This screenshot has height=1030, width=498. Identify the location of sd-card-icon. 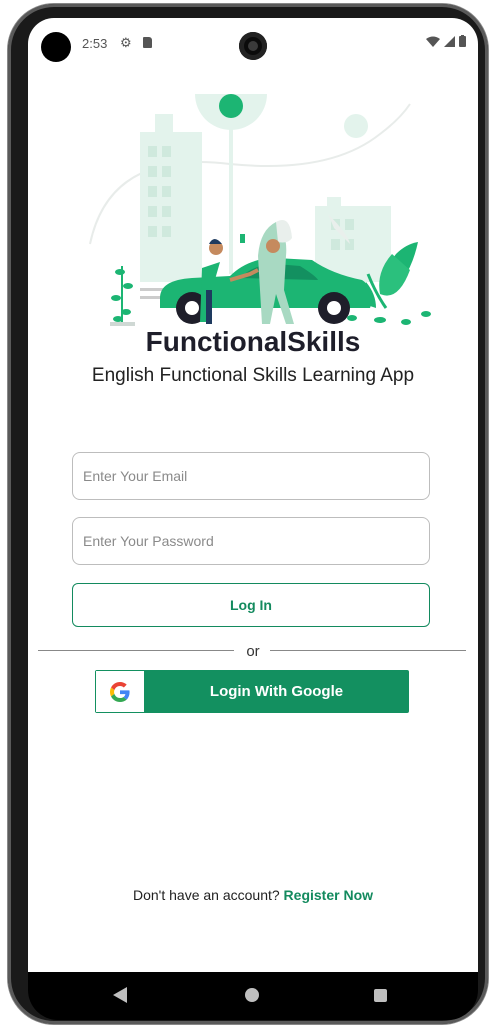
(147, 42).